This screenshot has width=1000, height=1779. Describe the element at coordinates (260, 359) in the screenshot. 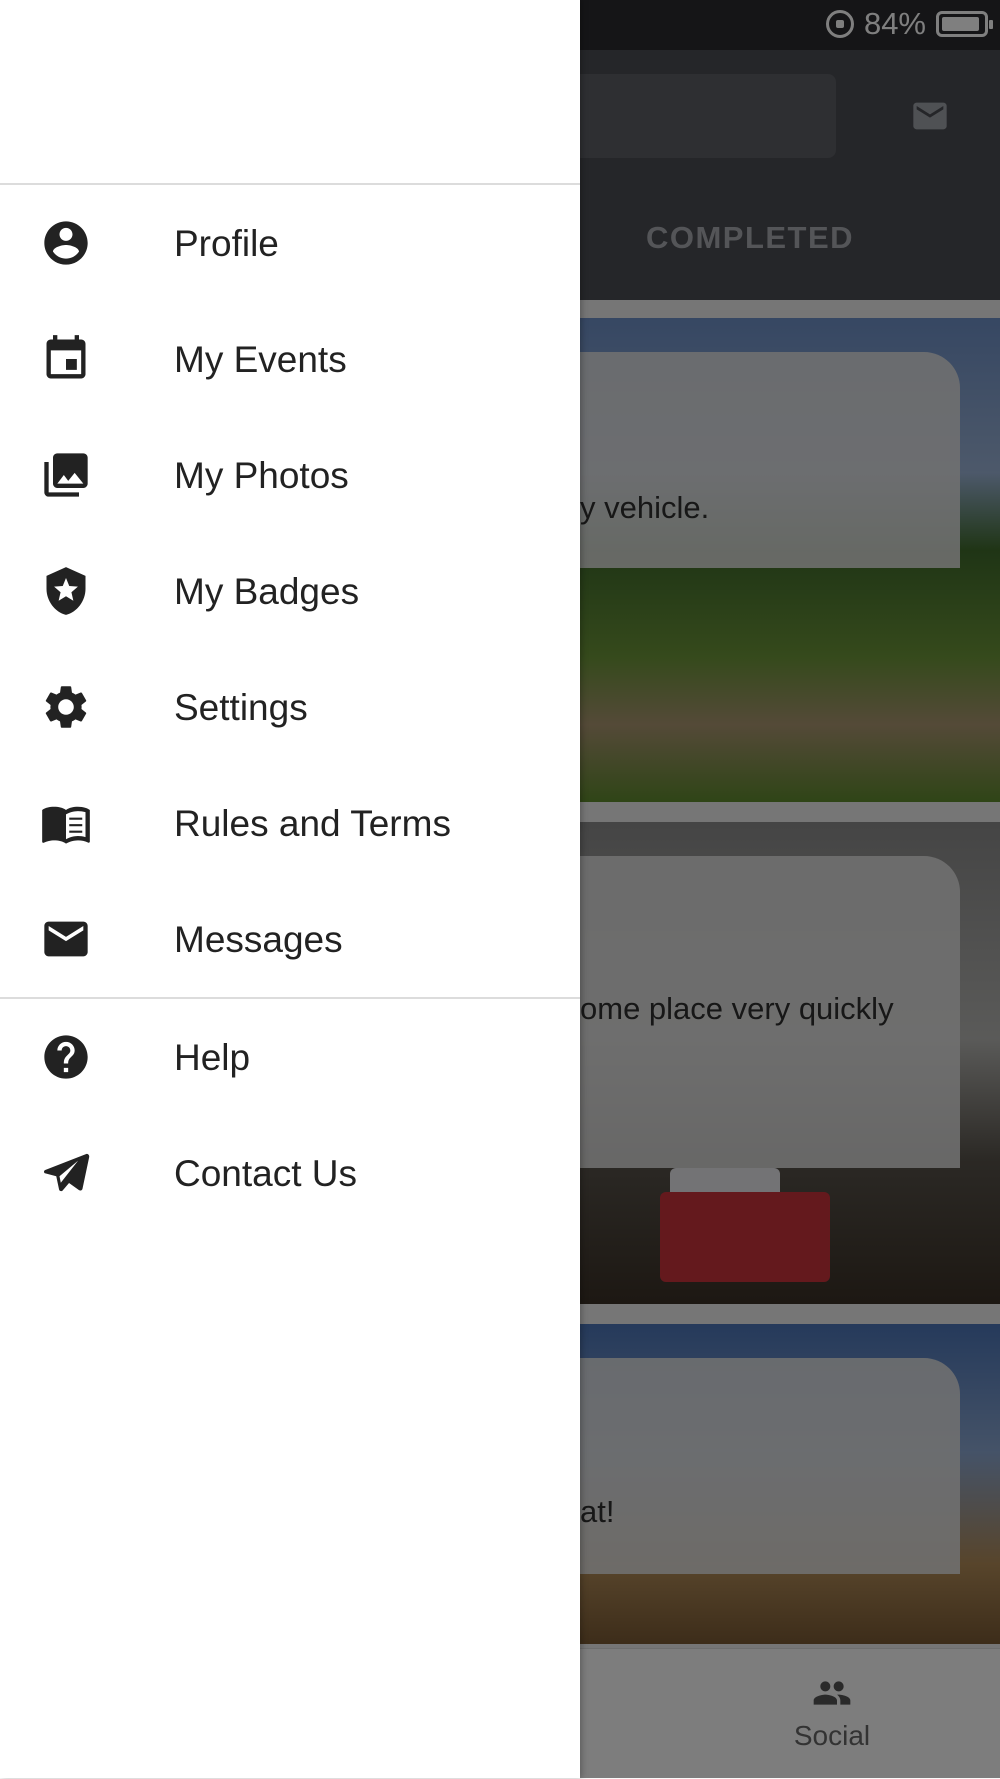

I see `drawer-item-label: My Events` at that location.